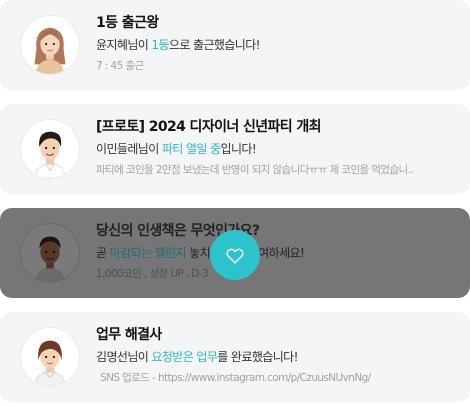 The image size is (470, 406). Describe the element at coordinates (178, 231) in the screenshot. I see `card-title: 당신의 인생책은 무엇인가요?` at that location.